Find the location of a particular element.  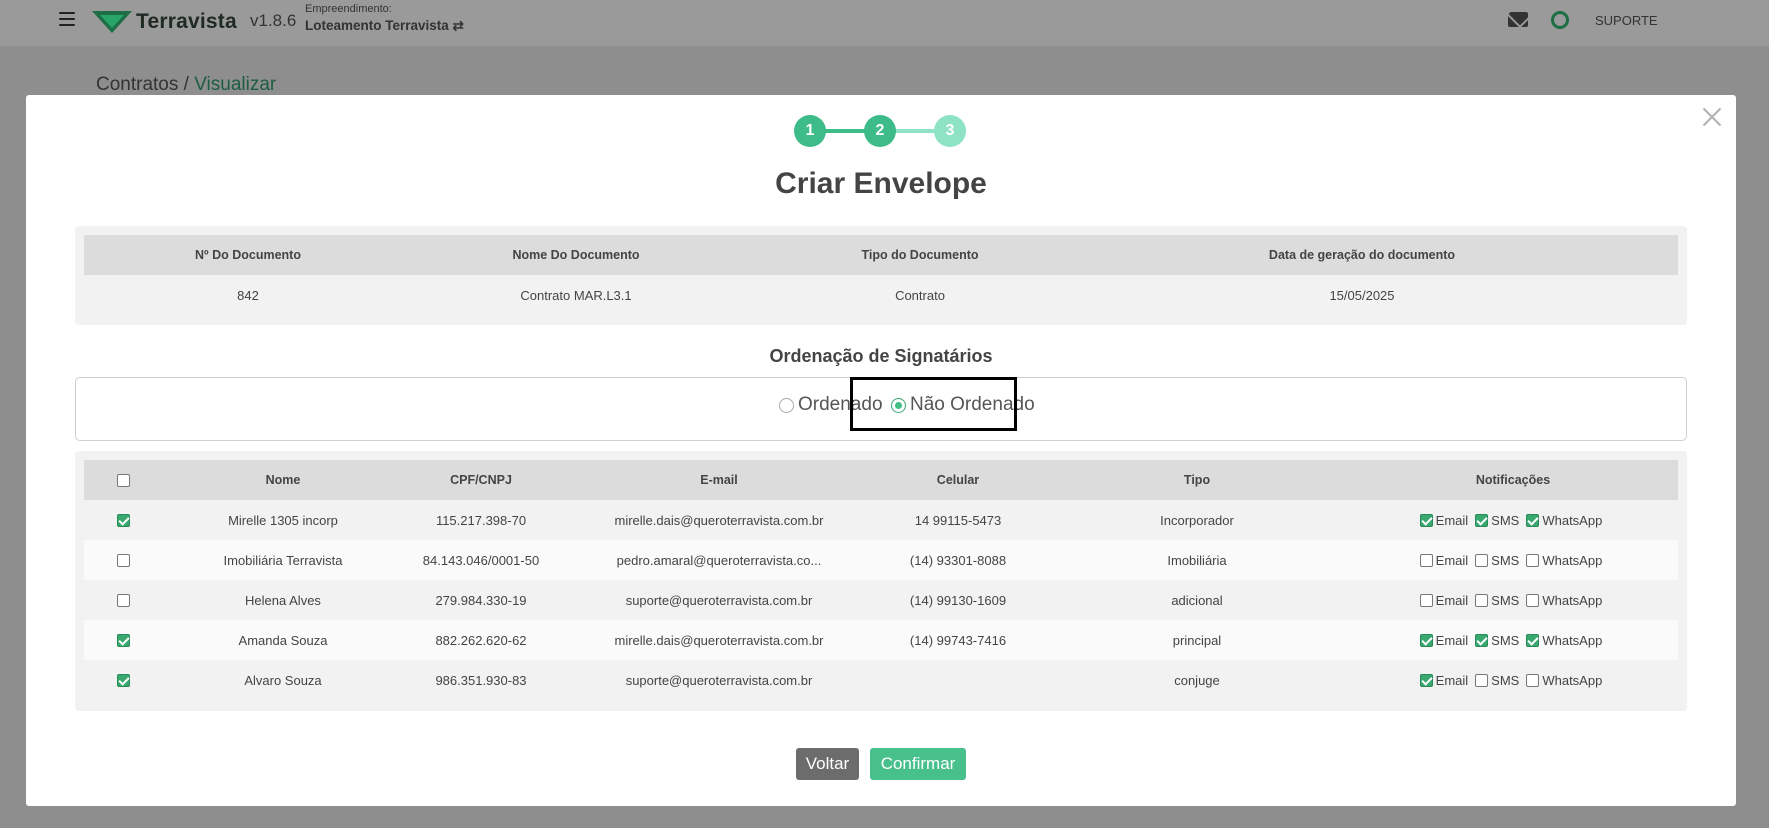

doc-name: Contrato MAR.L3.1 is located at coordinates (576, 295).